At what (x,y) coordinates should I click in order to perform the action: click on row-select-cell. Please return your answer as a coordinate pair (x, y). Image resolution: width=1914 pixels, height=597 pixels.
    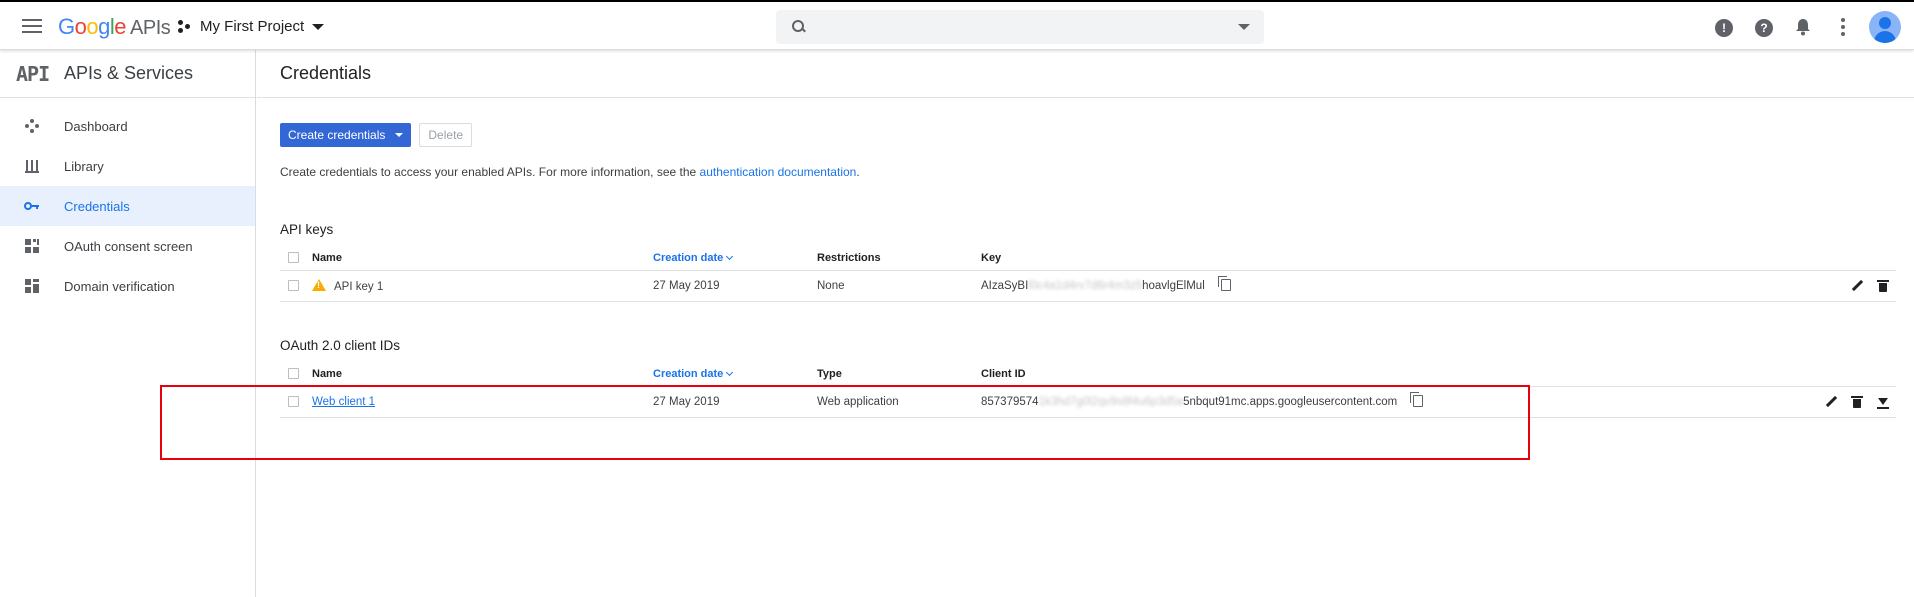
    Looking at the image, I should click on (296, 286).